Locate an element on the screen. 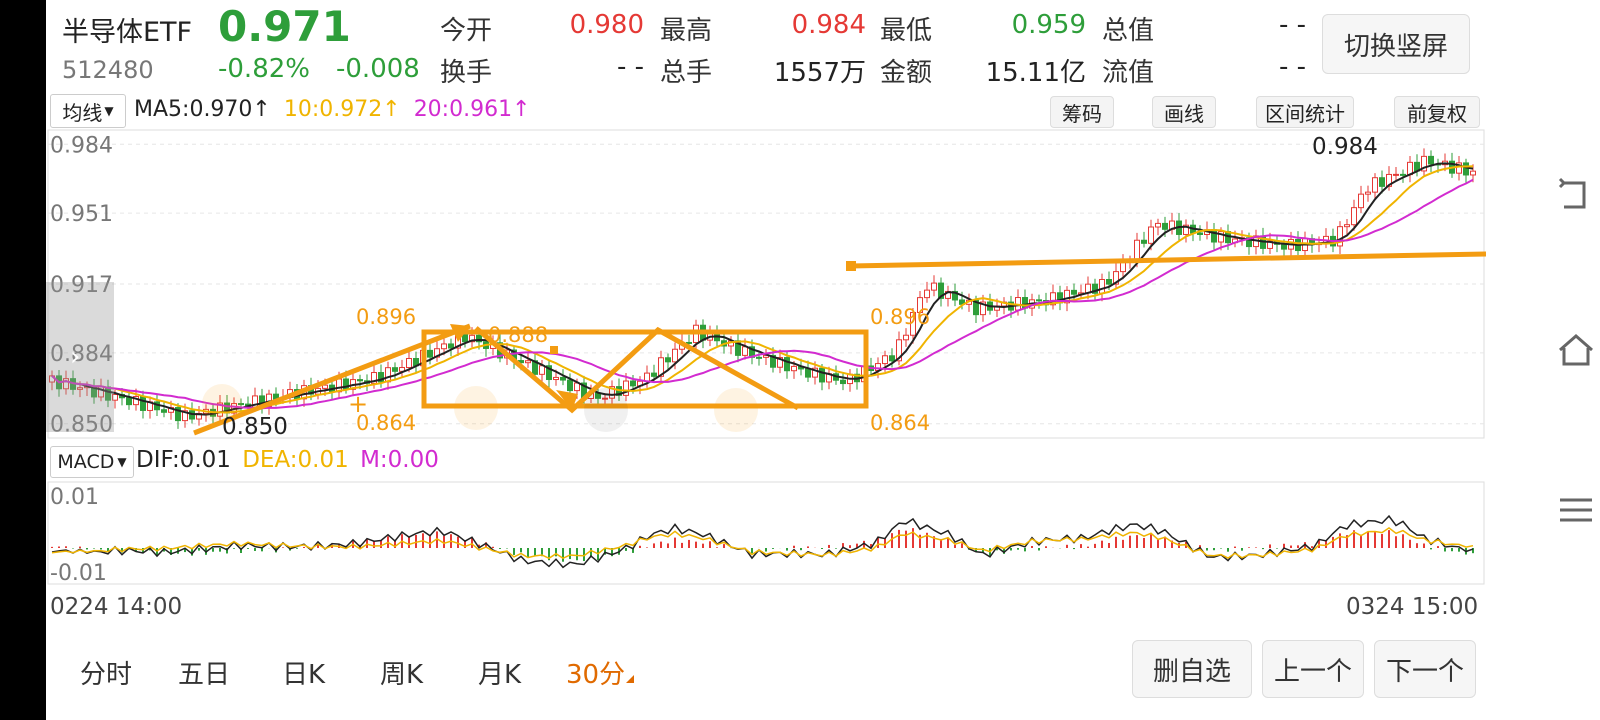 Image resolution: width=1600 pixels, height=720 pixels. ma5-arrow: ↑ is located at coordinates (261, 109).